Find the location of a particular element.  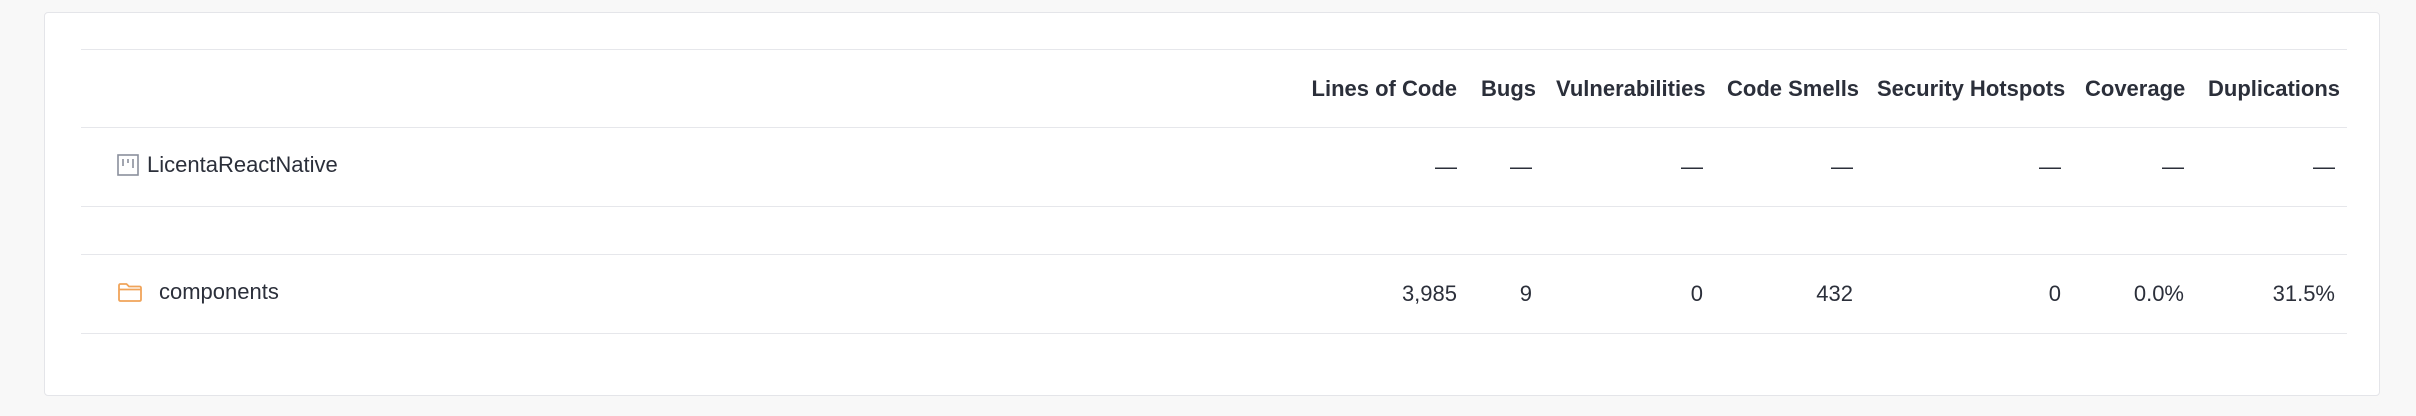

spacer-row is located at coordinates (1214, 231).